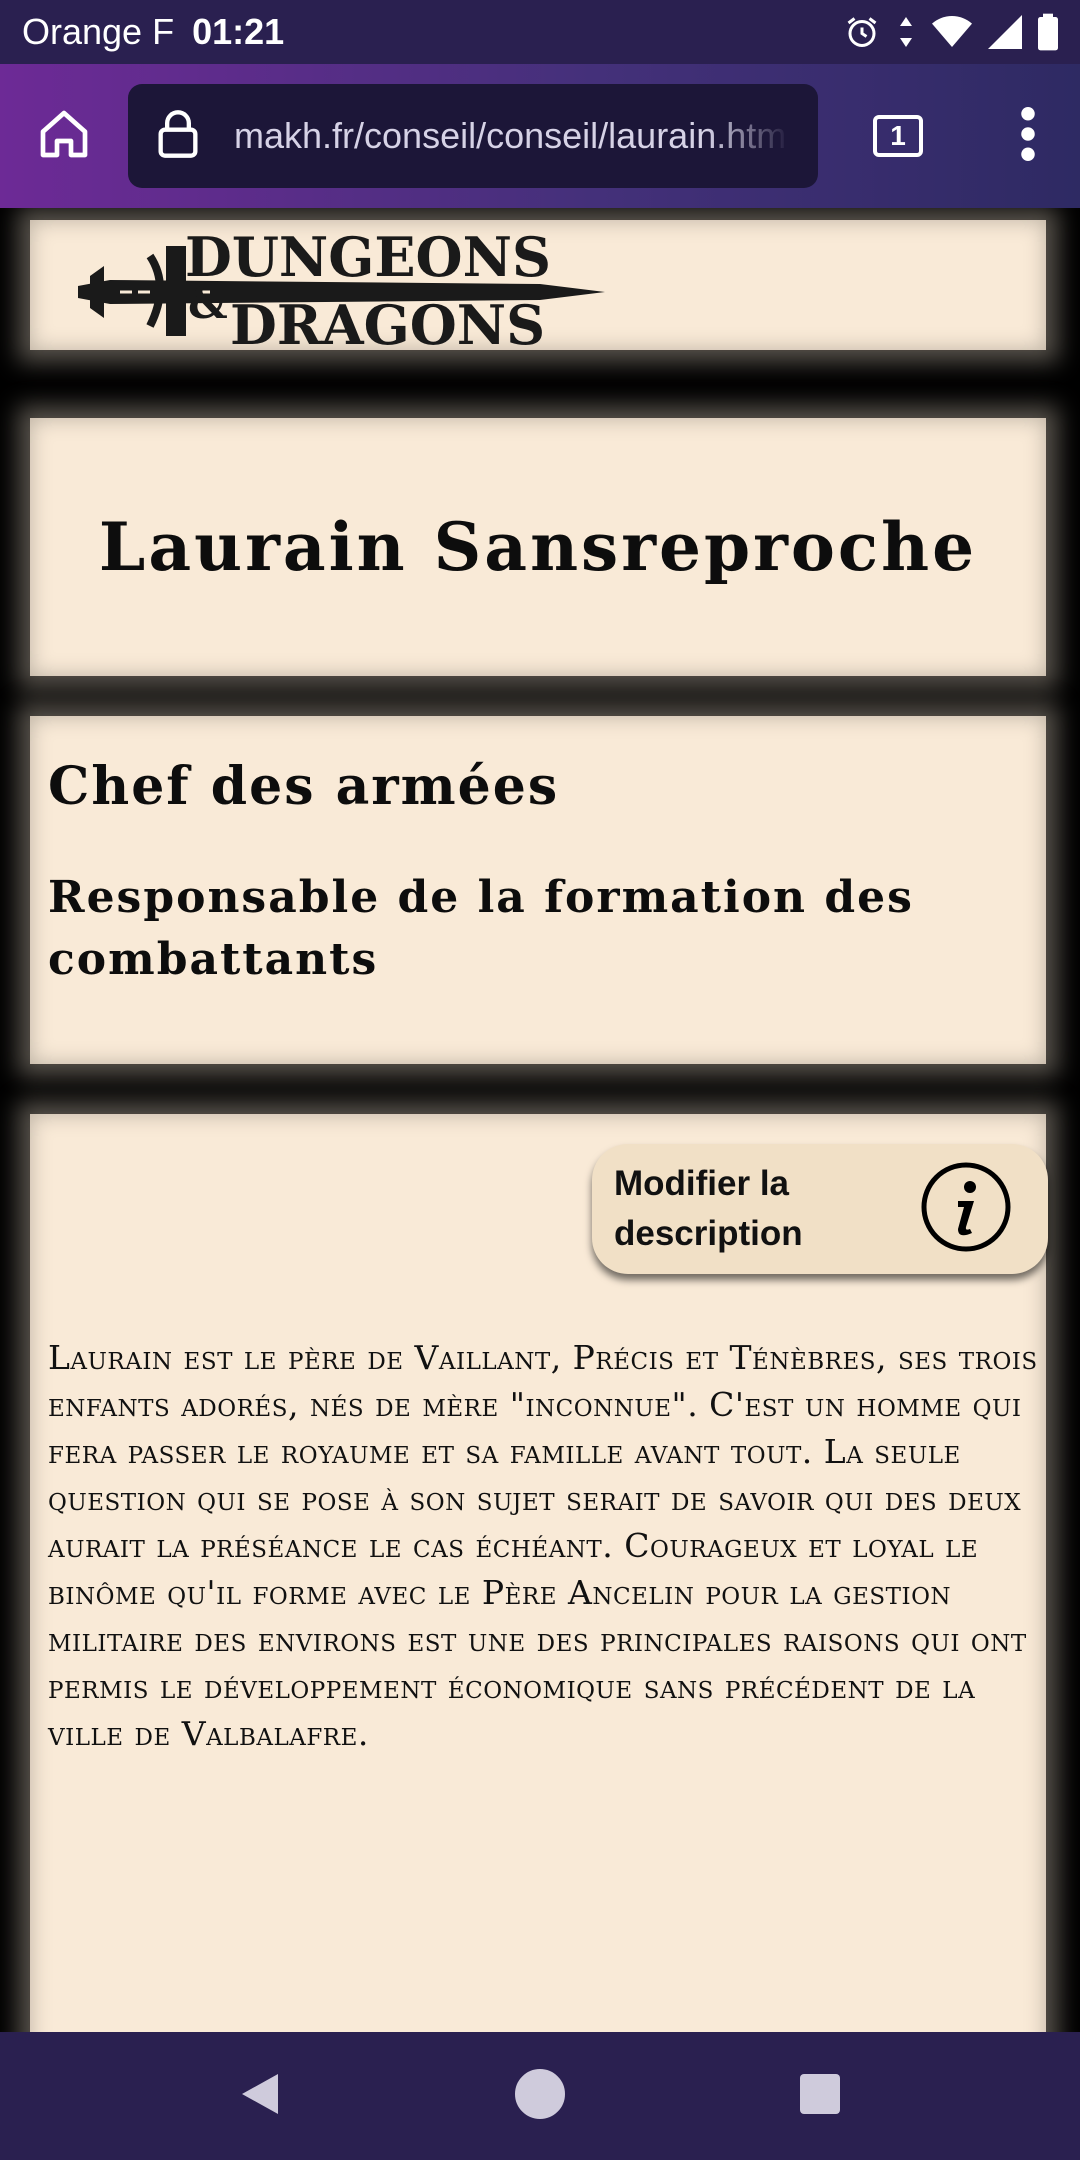 The height and width of the screenshot is (2160, 1080). Describe the element at coordinates (708, 1208) in the screenshot. I see `edit-description-label: Modifier la description` at that location.